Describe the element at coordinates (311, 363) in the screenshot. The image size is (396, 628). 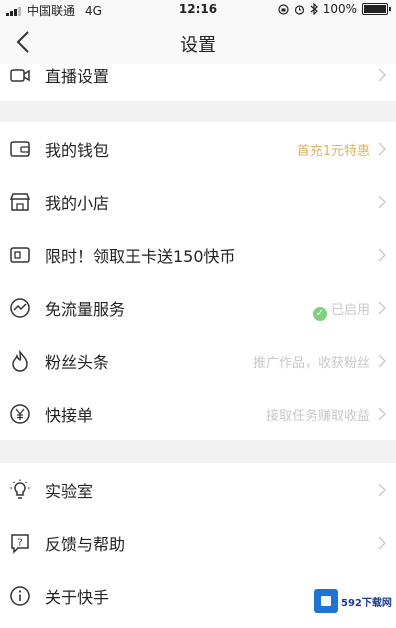
I see `settings-item-value: 推广作品，收获粉丝` at that location.